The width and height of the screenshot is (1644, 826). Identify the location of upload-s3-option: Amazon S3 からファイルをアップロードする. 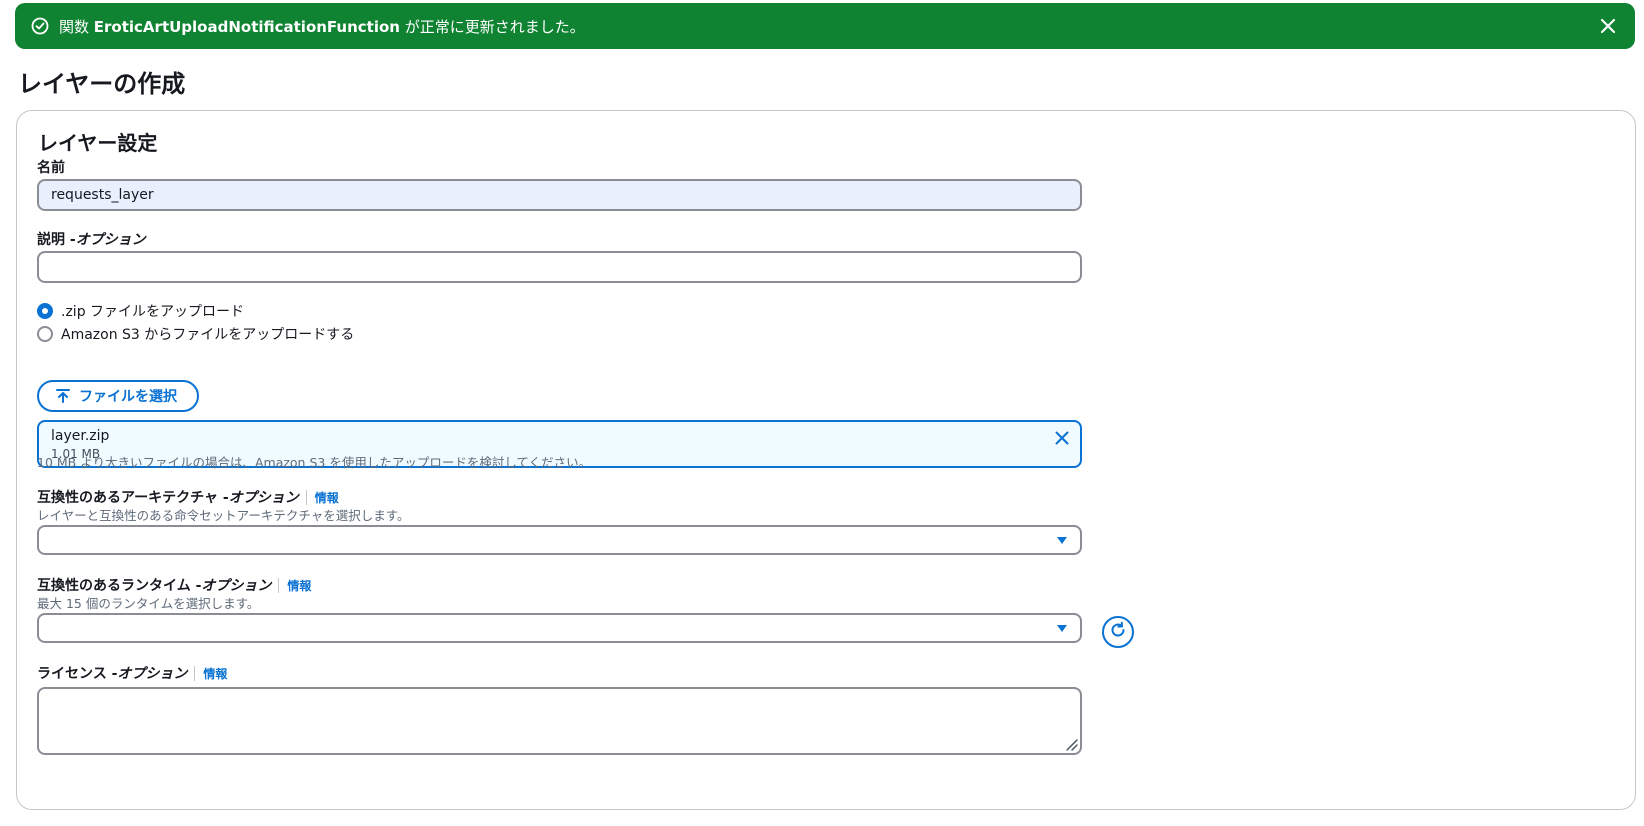
(195, 334).